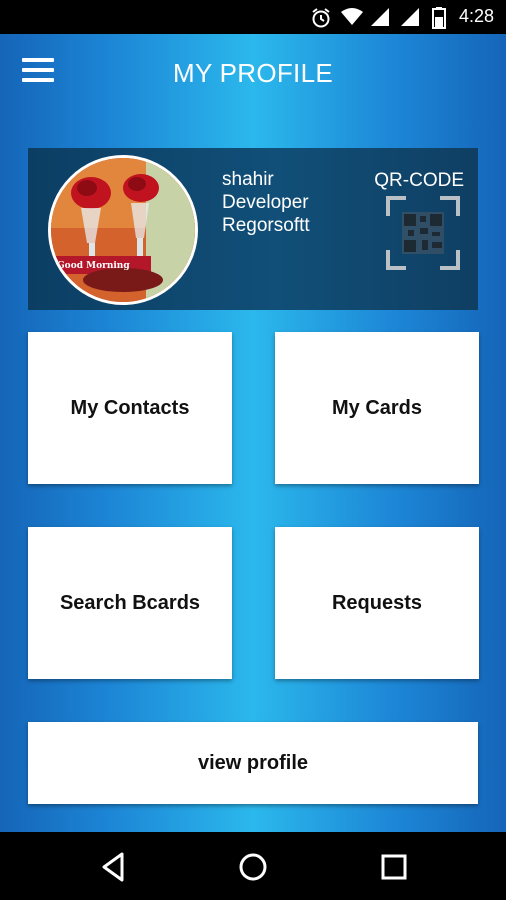  I want to click on navigation-bar, so click(253, 866).